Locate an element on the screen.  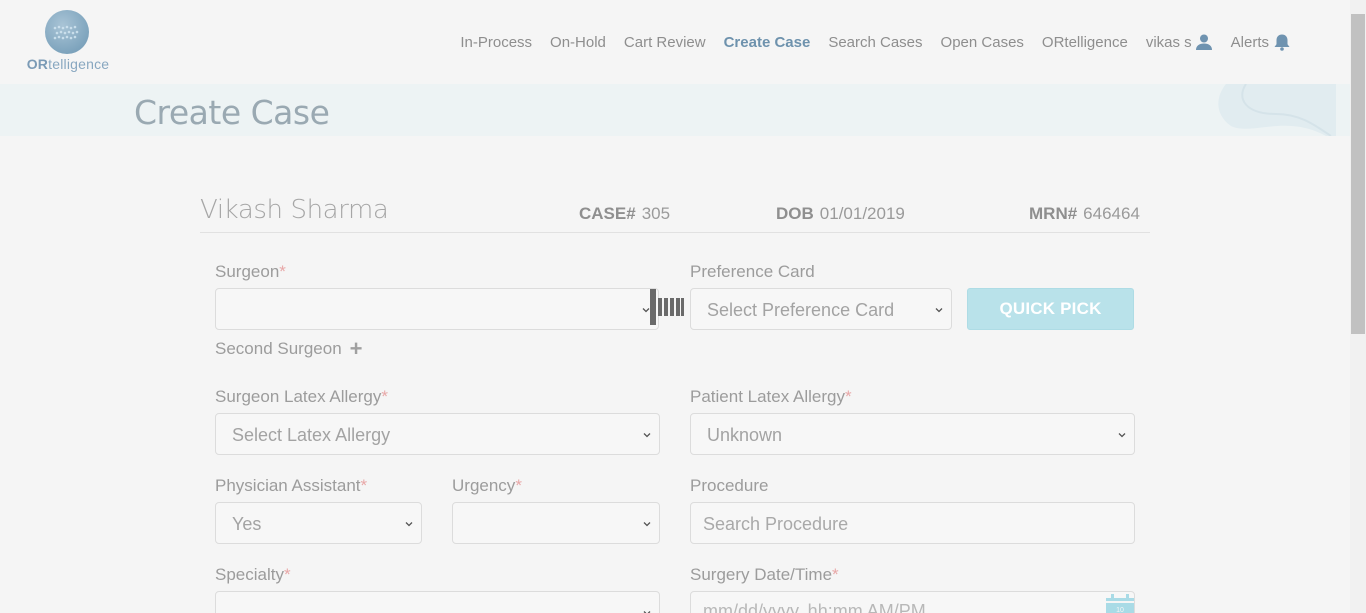
page-title-banner: Create Case is located at coordinates (675, 110).